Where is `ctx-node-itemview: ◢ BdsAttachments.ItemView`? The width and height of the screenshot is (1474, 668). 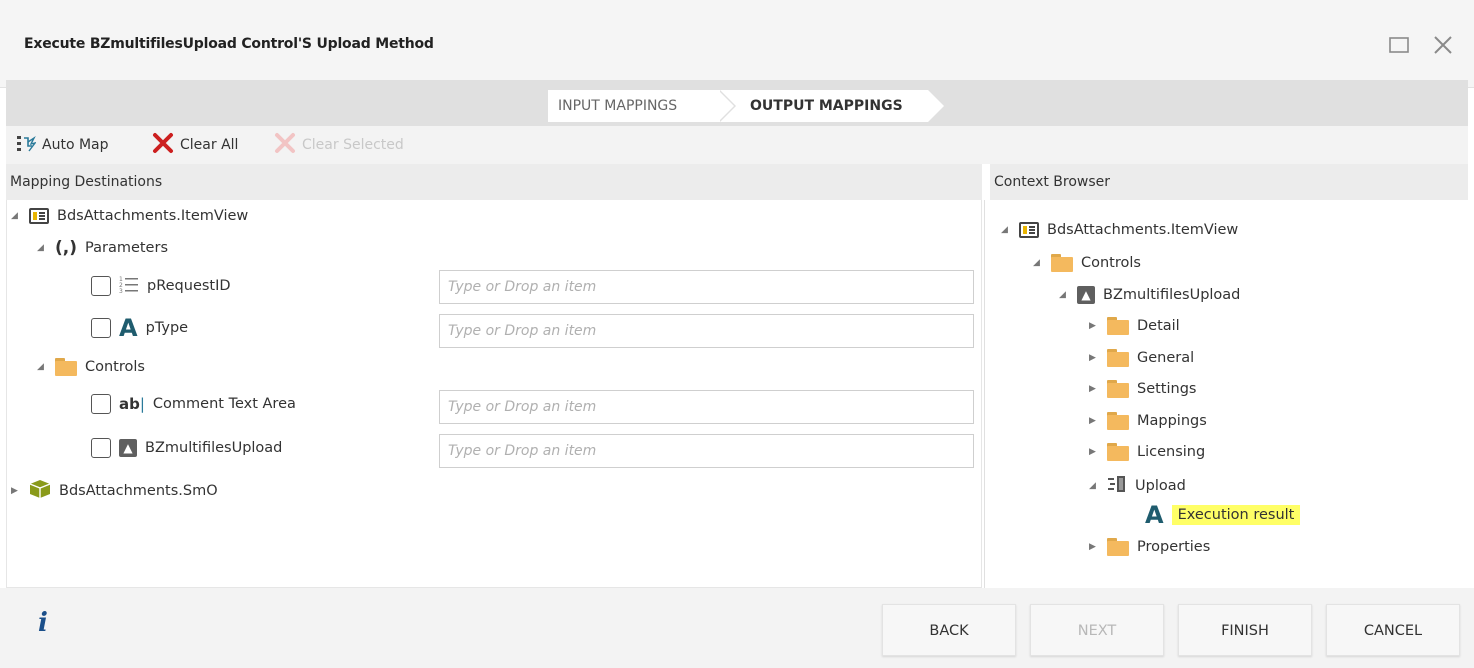
ctx-node-itemview: ◢ BdsAttachments.ItemView is located at coordinates (1119, 230).